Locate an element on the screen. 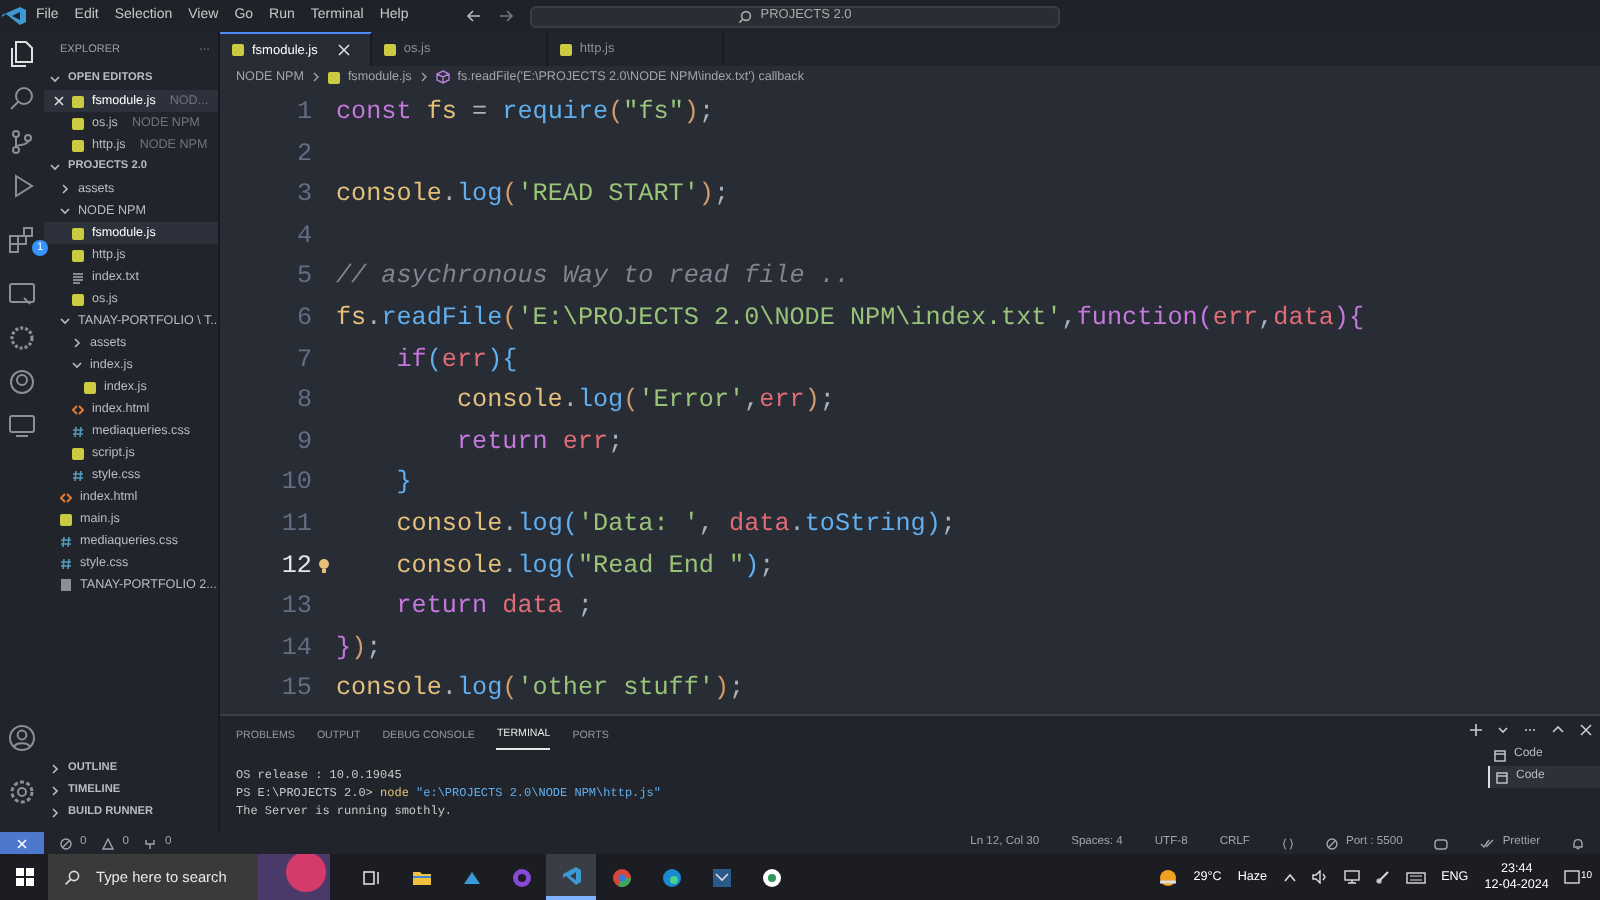 Image resolution: width=1600 pixels, height=900 pixels. line-number: 7 is located at coordinates (303, 360).